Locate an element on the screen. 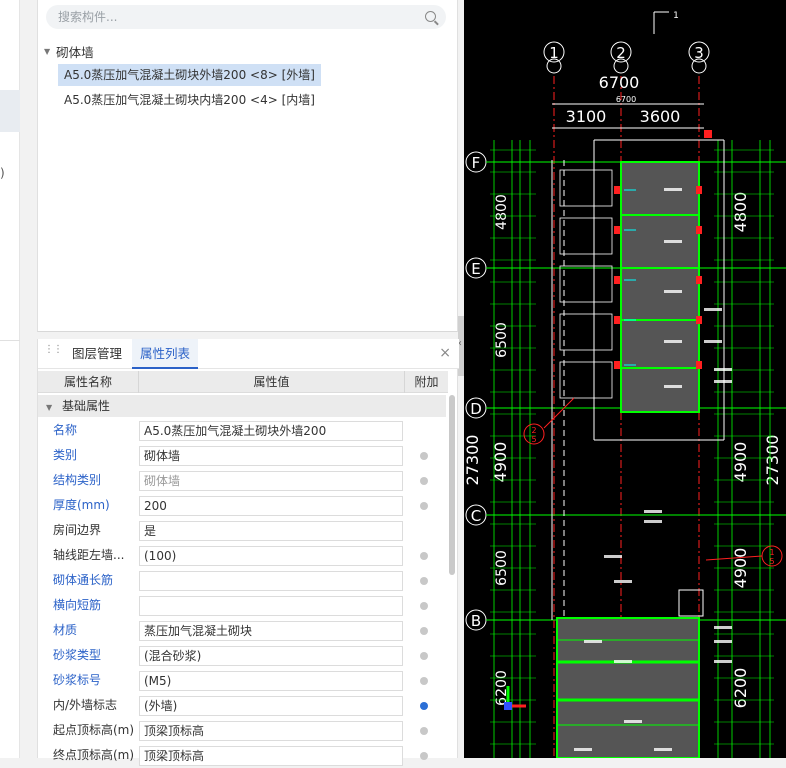  table-row: 房间边界 是 is located at coordinates (243, 530).